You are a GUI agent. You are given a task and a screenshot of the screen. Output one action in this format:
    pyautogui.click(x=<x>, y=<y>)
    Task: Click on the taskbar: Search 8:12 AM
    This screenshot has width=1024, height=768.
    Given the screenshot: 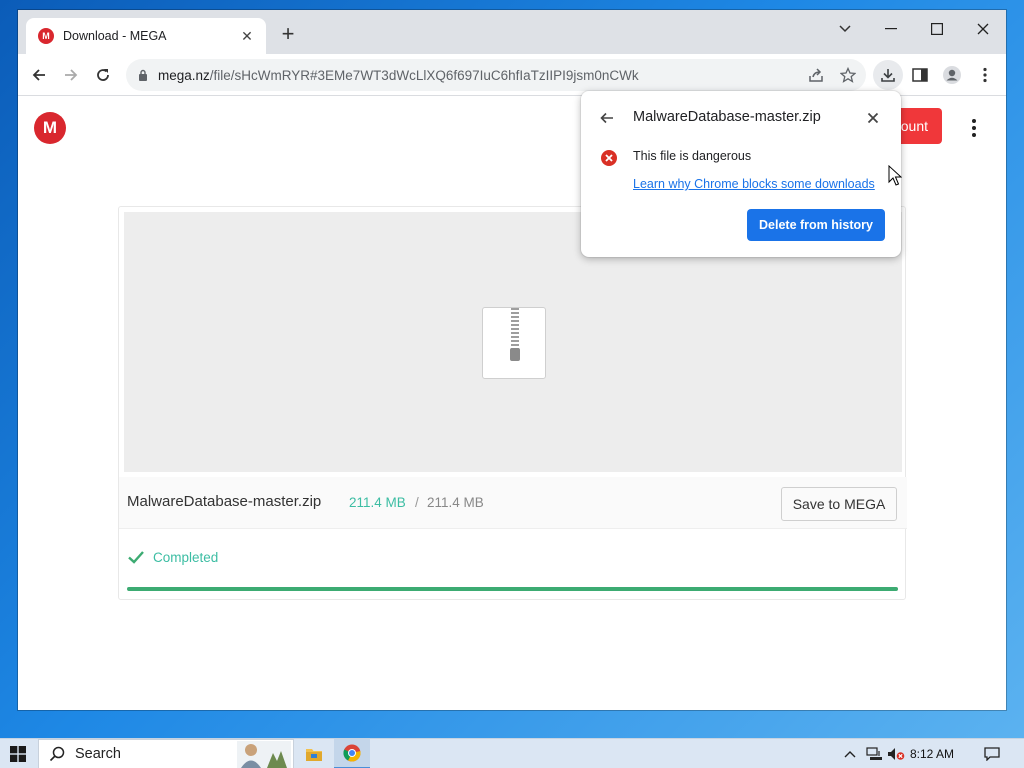 What is the action you would take?
    pyautogui.click(x=512, y=753)
    